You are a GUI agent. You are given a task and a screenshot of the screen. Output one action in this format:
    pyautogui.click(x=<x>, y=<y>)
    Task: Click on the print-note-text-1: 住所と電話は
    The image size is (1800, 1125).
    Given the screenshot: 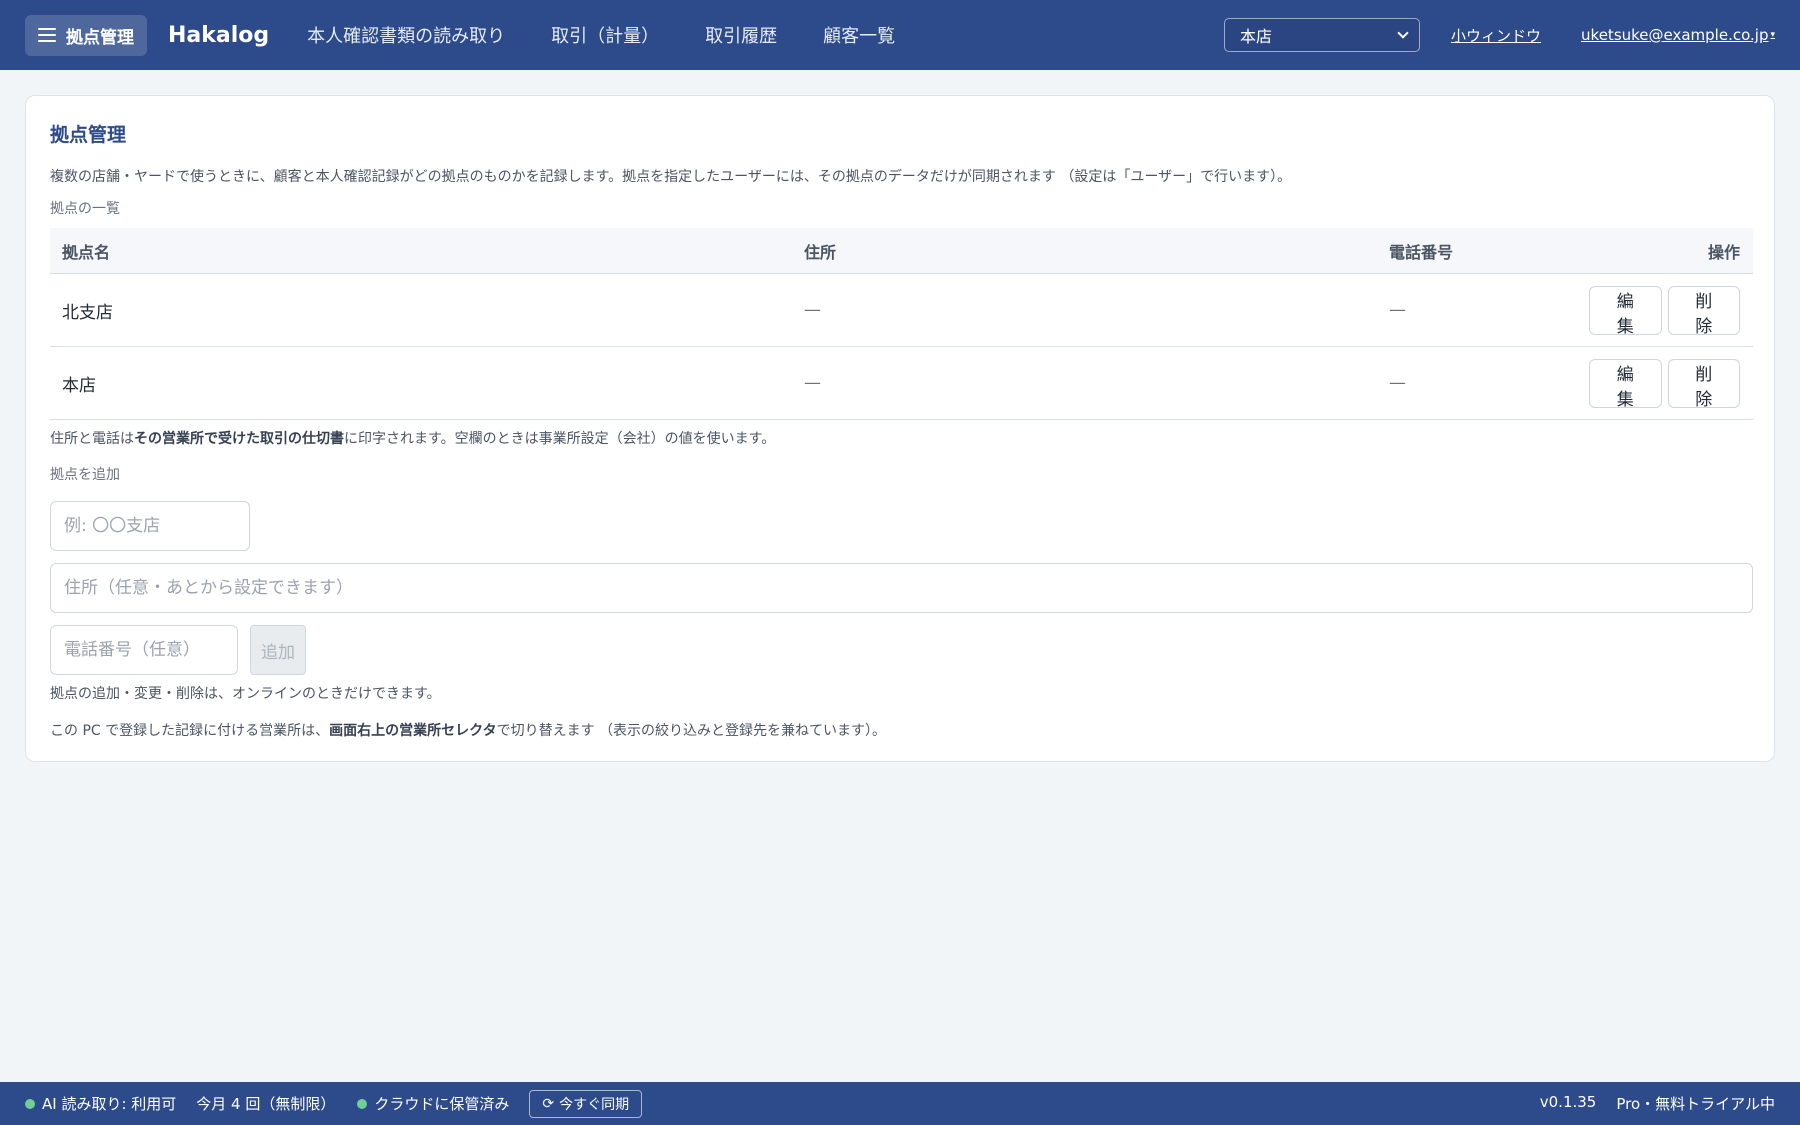 What is the action you would take?
    pyautogui.click(x=92, y=439)
    